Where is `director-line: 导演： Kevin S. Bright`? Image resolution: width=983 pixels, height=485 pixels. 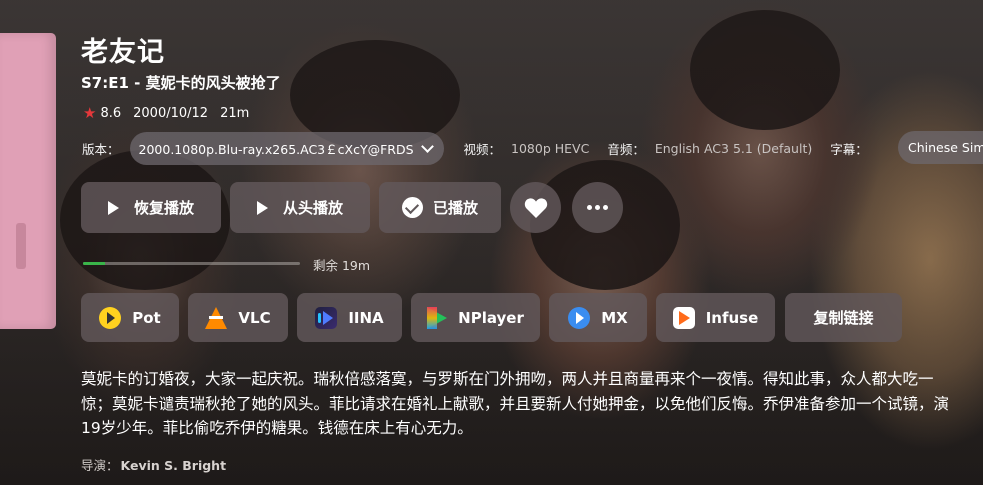 director-line: 导演： Kevin S. Bright is located at coordinates (153, 464).